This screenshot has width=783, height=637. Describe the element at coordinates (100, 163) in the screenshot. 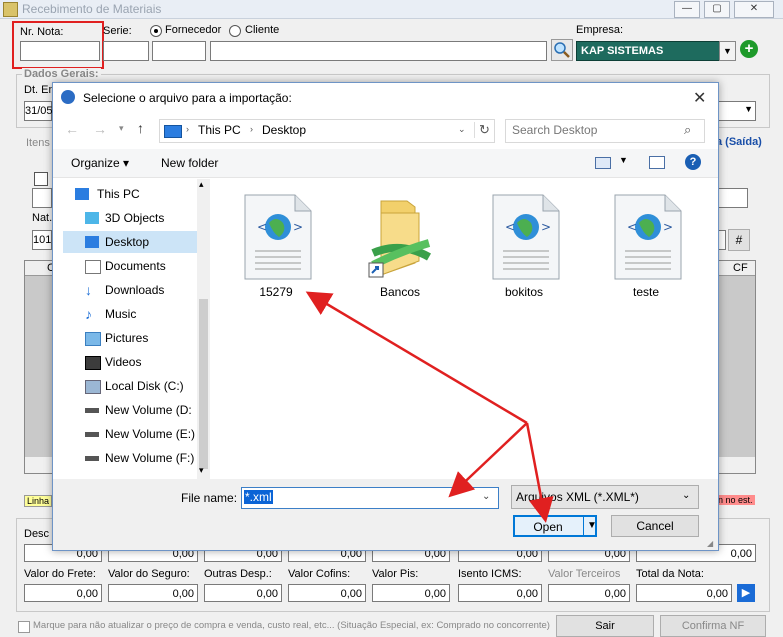

I see `organize-button: Organize ▾` at that location.